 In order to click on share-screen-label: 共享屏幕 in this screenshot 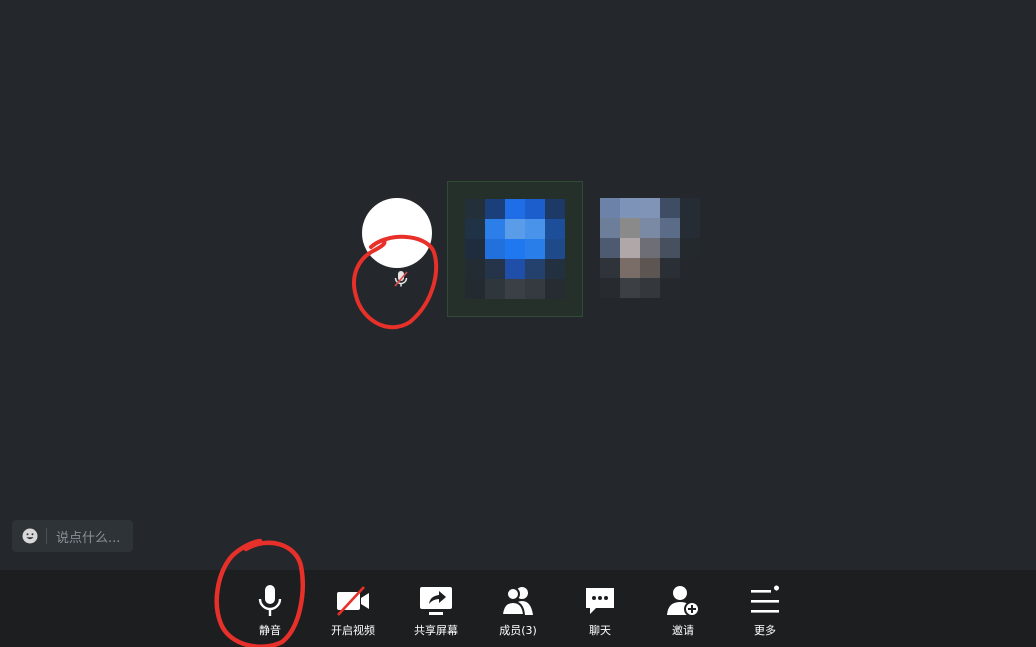, I will do `click(436, 630)`.